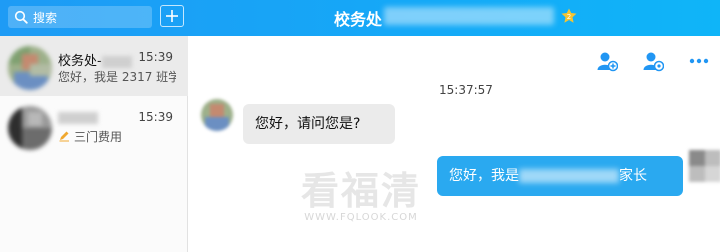  I want to click on conversation-preview: 您好，我是 2317 班学生家长, so click(117, 77).